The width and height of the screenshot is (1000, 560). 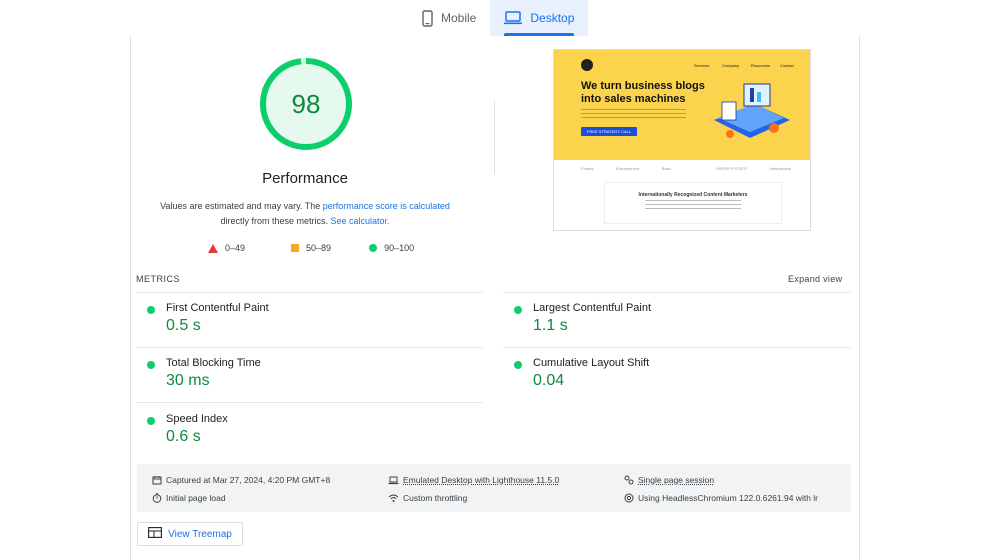 I want to click on circle-icon, so click(x=373, y=248).